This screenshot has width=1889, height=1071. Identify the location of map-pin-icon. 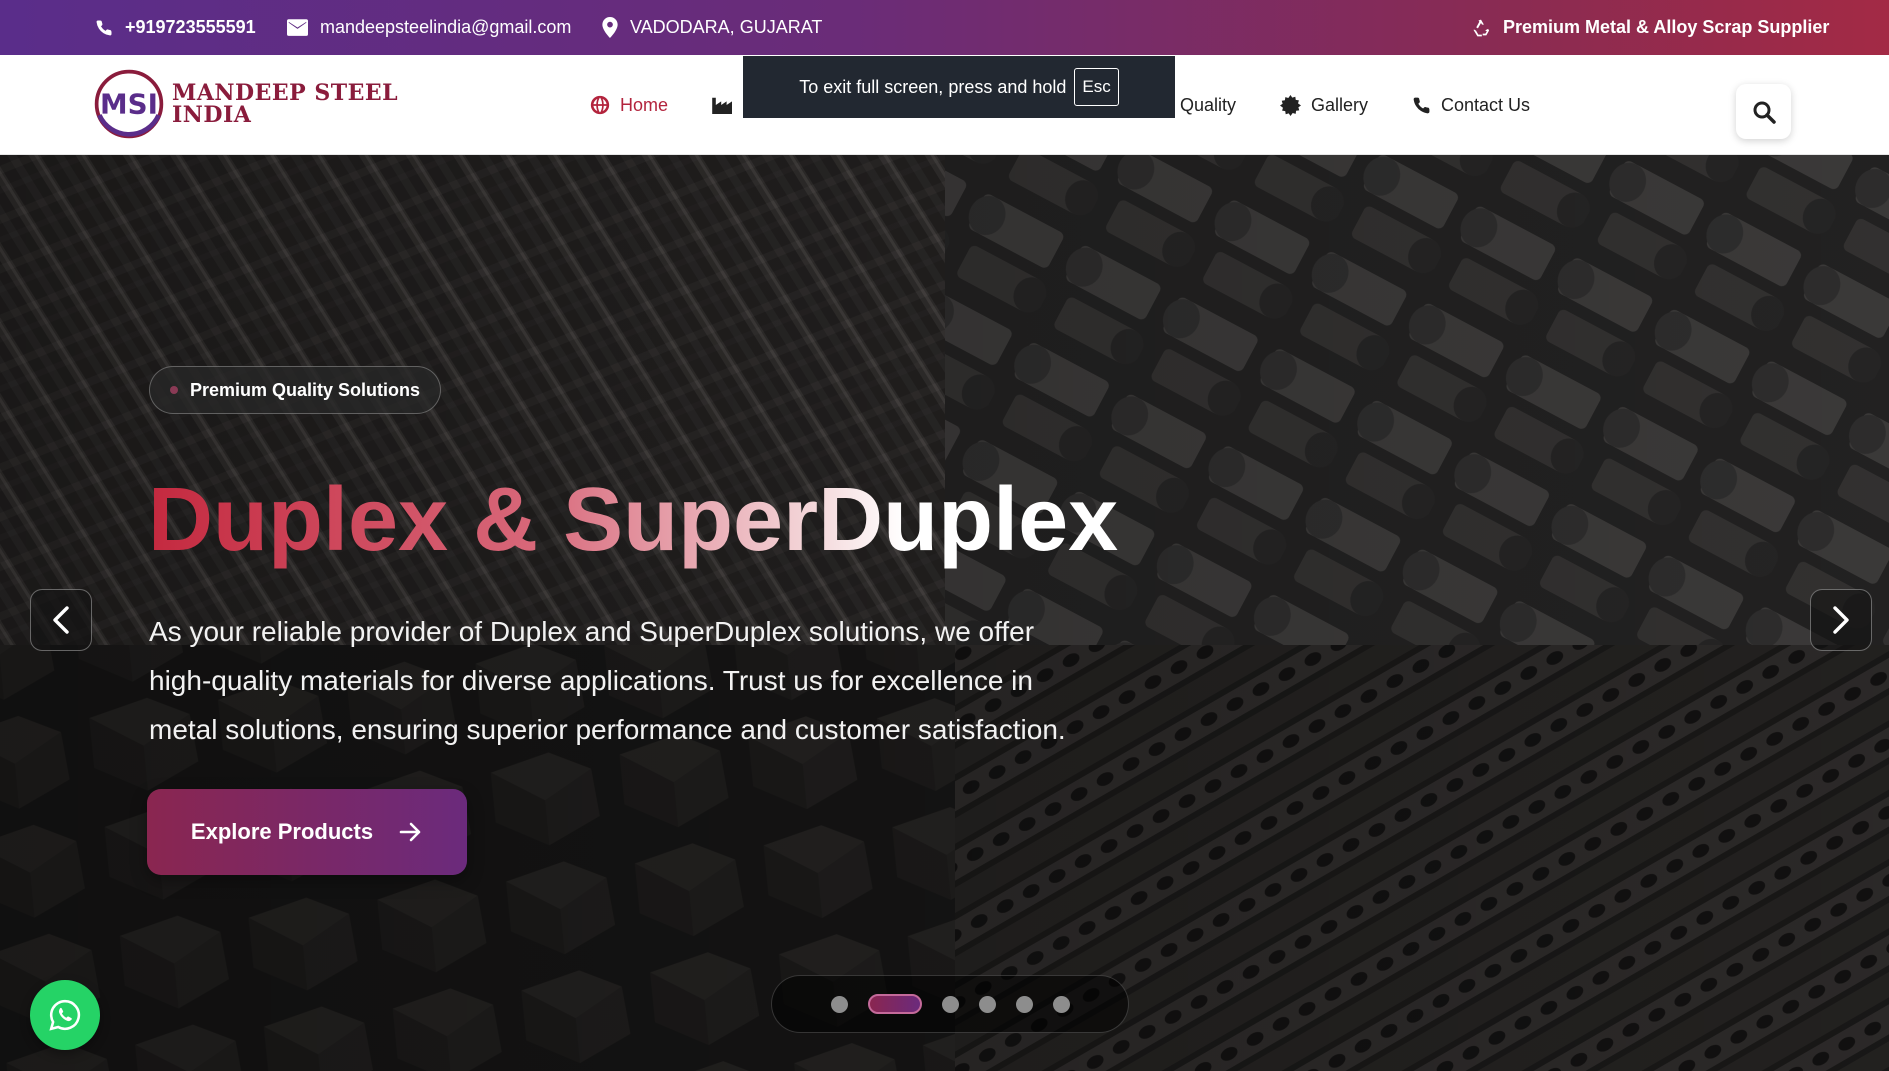
(610, 27).